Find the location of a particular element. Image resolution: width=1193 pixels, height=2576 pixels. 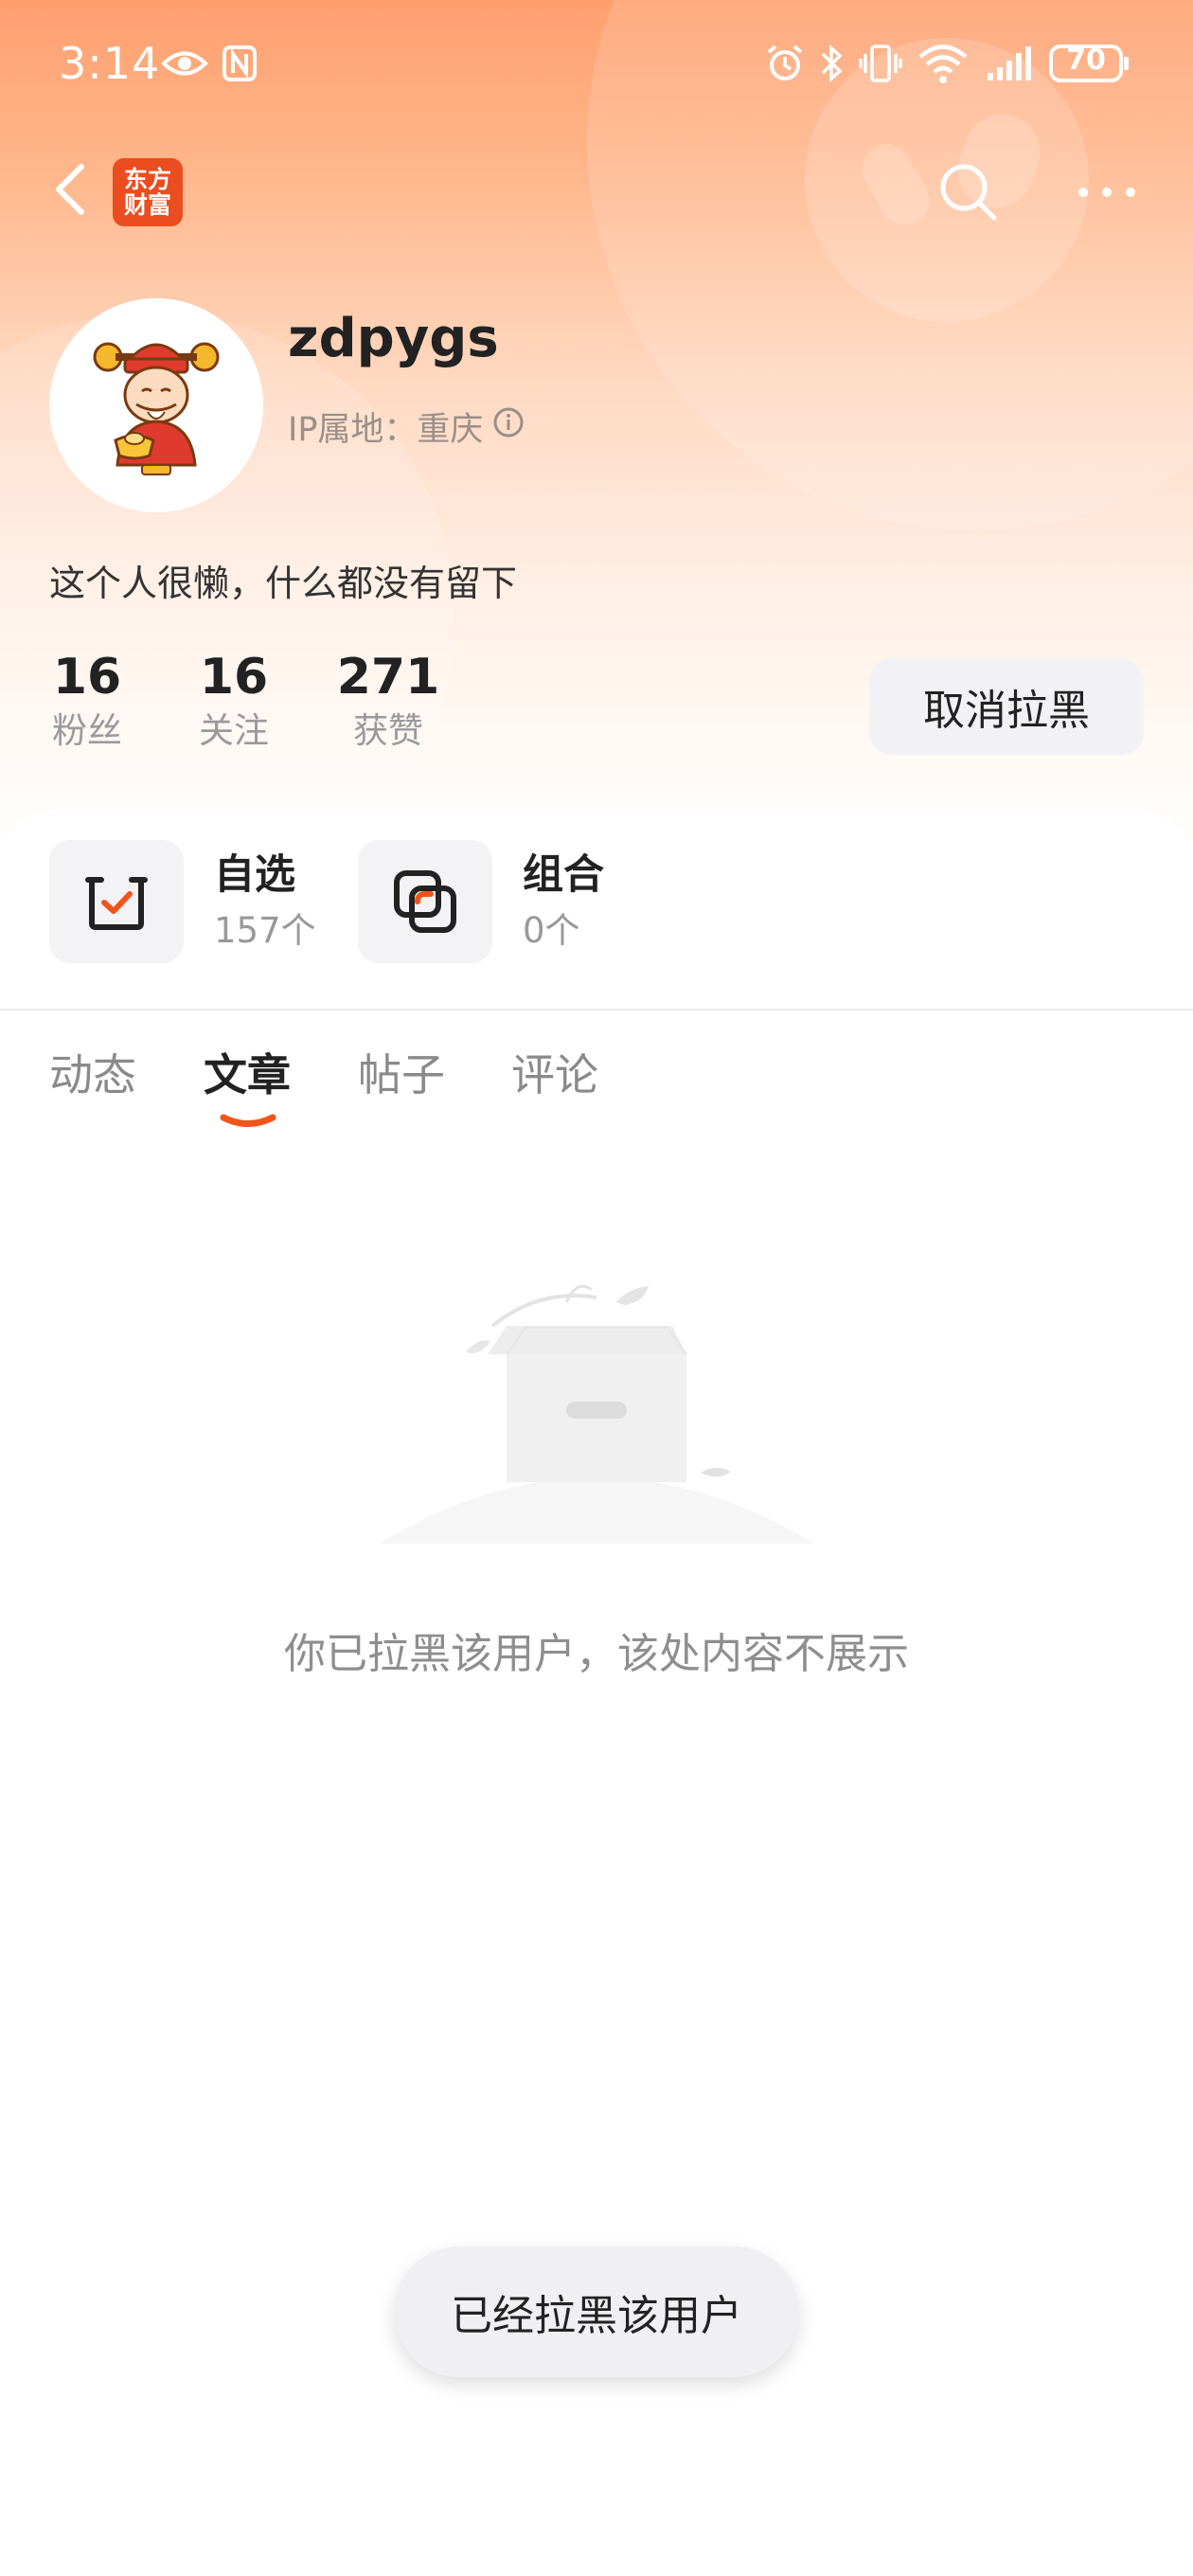

more-dots-icon is located at coordinates (1106, 192).